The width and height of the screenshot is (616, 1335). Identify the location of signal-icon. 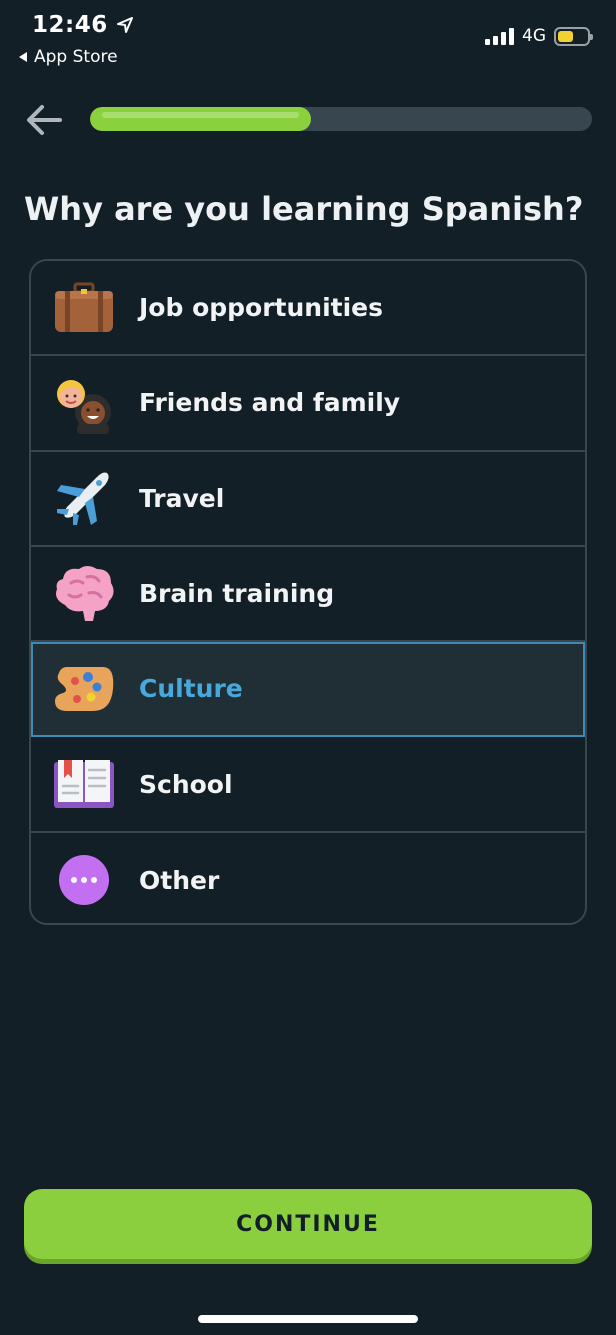
(499, 36).